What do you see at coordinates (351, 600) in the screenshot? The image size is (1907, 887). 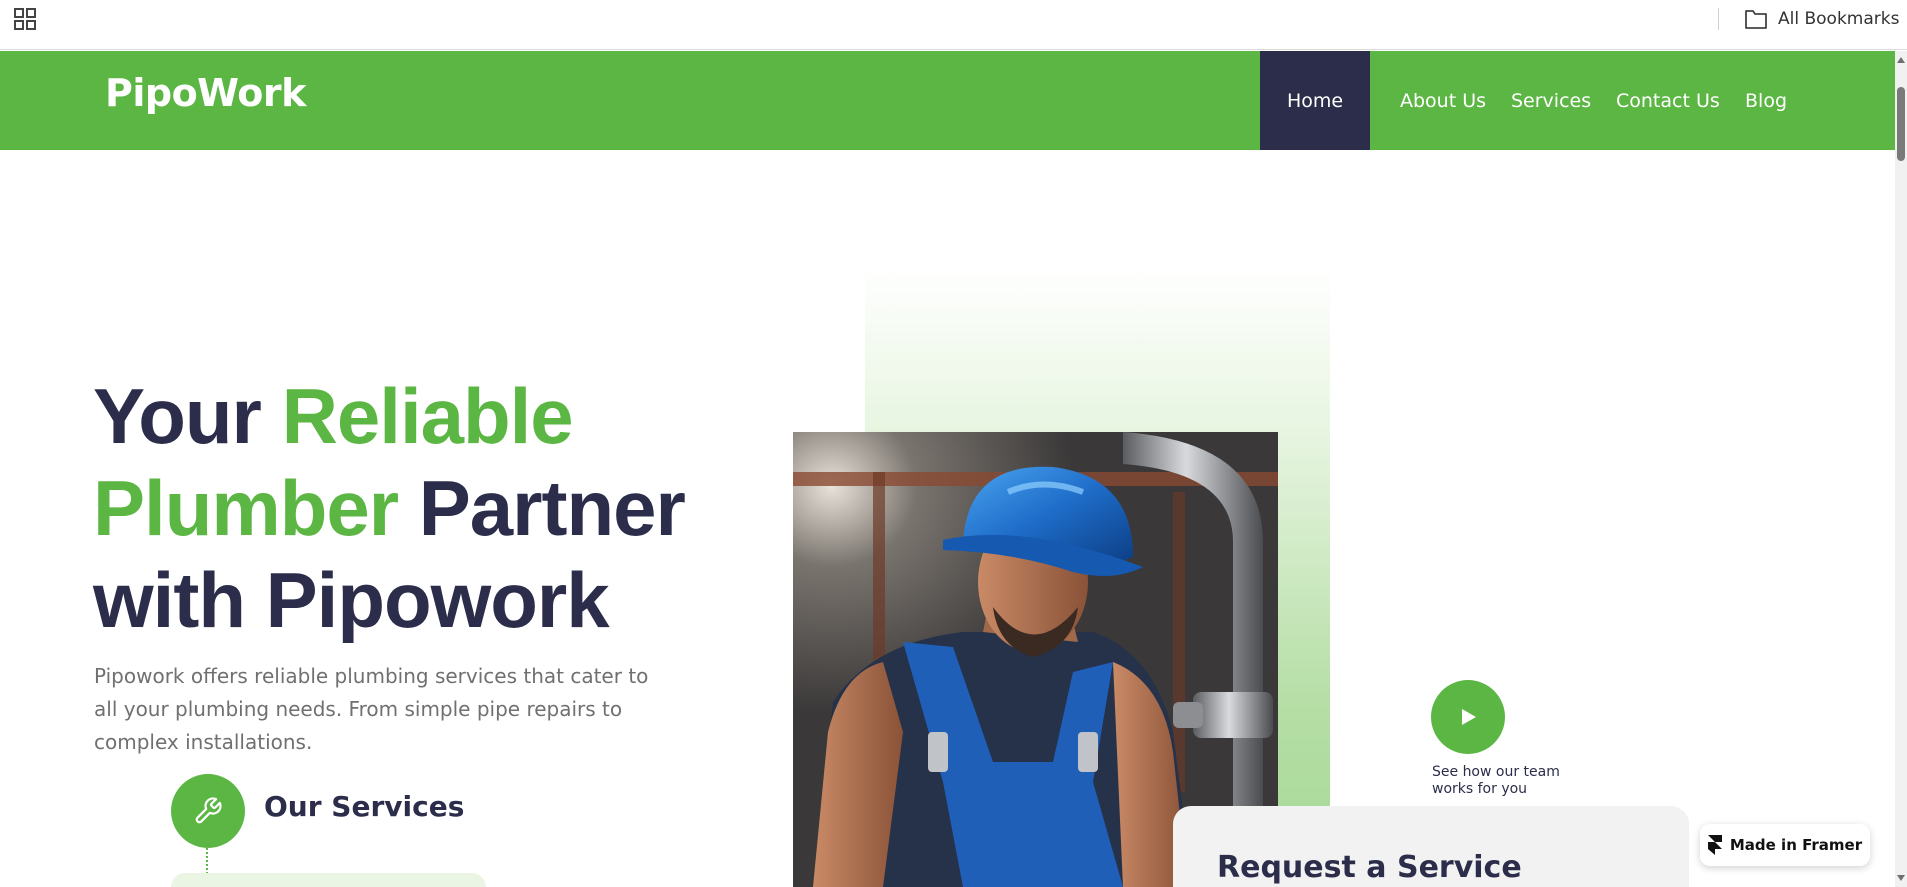 I see `hero-title-part3: with Pipowork` at bounding box center [351, 600].